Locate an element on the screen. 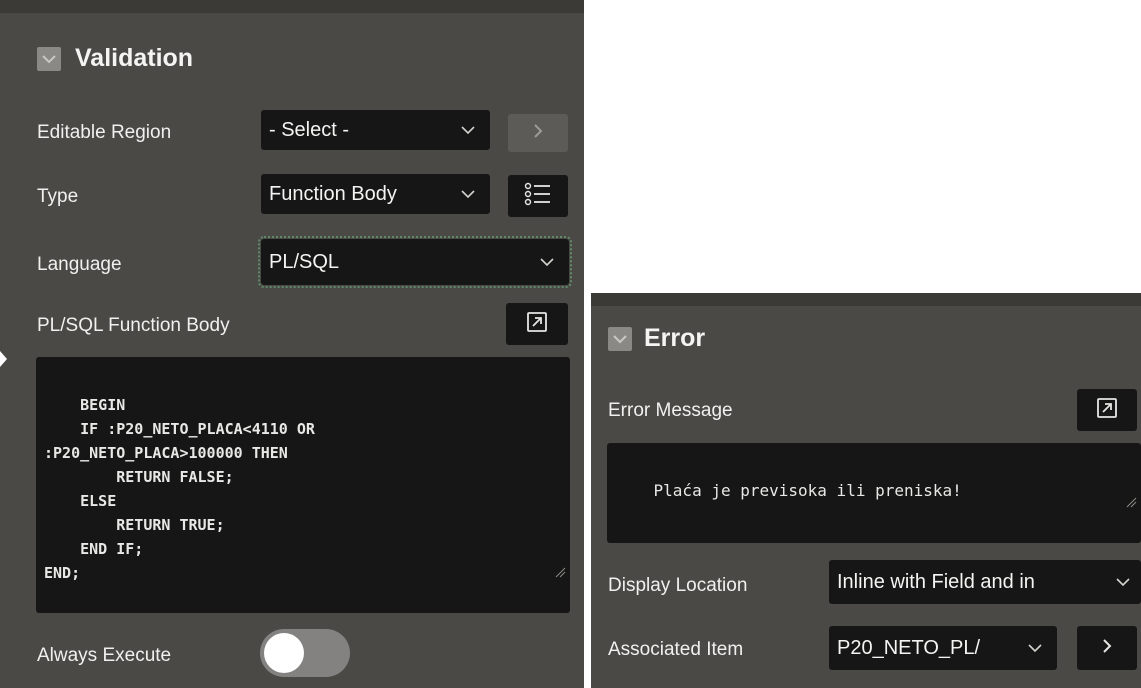 The width and height of the screenshot is (1141, 688). section-title: Validation is located at coordinates (134, 58).